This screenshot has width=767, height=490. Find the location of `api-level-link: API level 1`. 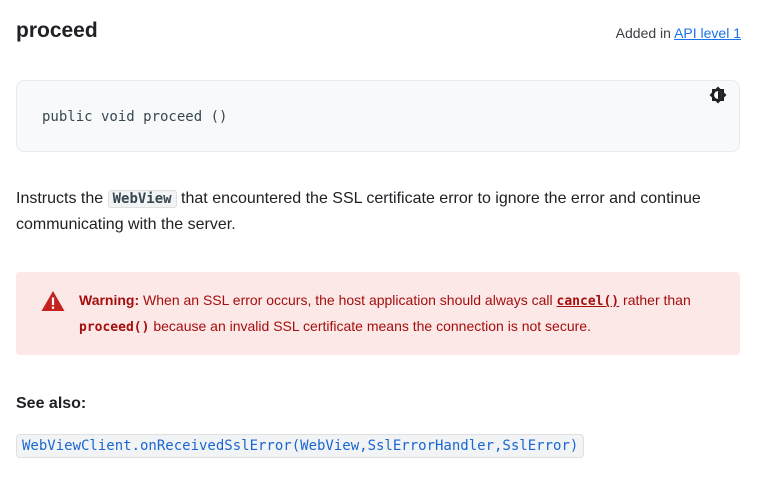

api-level-link: API level 1 is located at coordinates (707, 33).